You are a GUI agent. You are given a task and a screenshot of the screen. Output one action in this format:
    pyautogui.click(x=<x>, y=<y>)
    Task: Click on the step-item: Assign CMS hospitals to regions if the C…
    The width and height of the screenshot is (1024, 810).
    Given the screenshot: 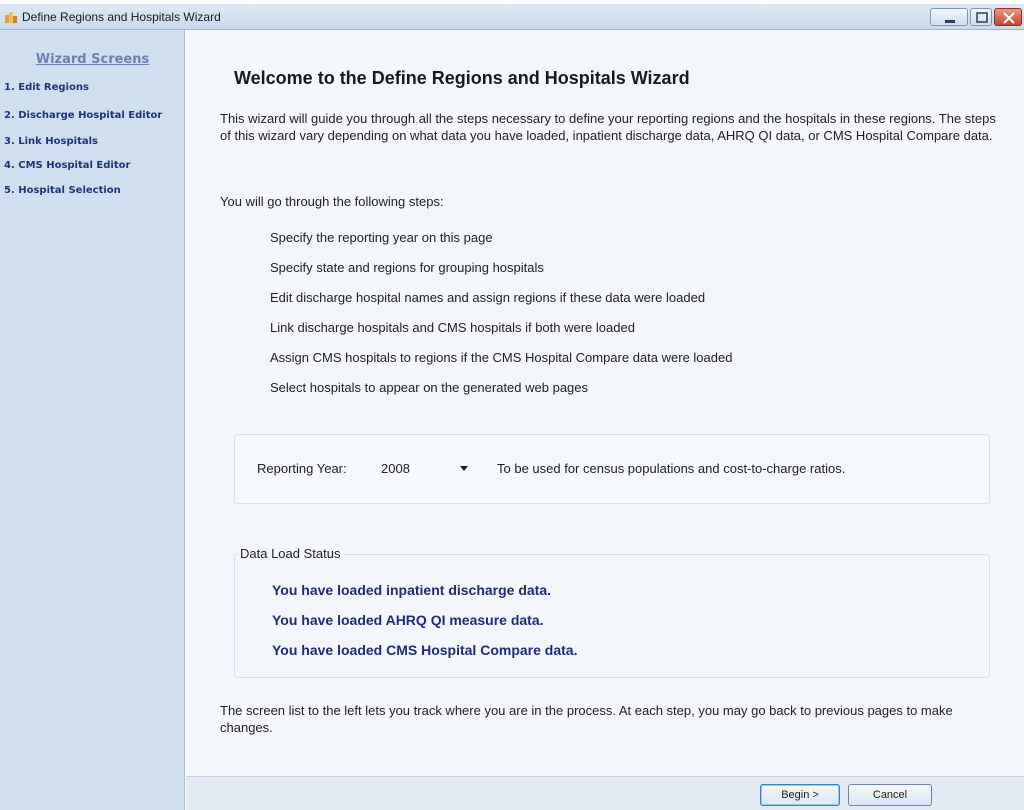 What is the action you would take?
    pyautogui.click(x=501, y=357)
    